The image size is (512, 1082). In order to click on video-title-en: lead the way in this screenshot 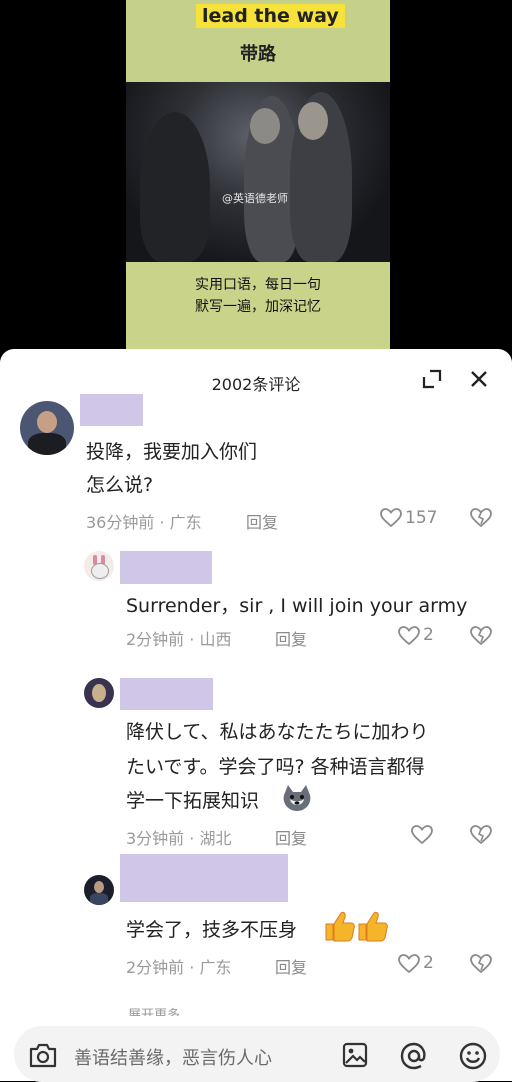, I will do `click(270, 16)`.